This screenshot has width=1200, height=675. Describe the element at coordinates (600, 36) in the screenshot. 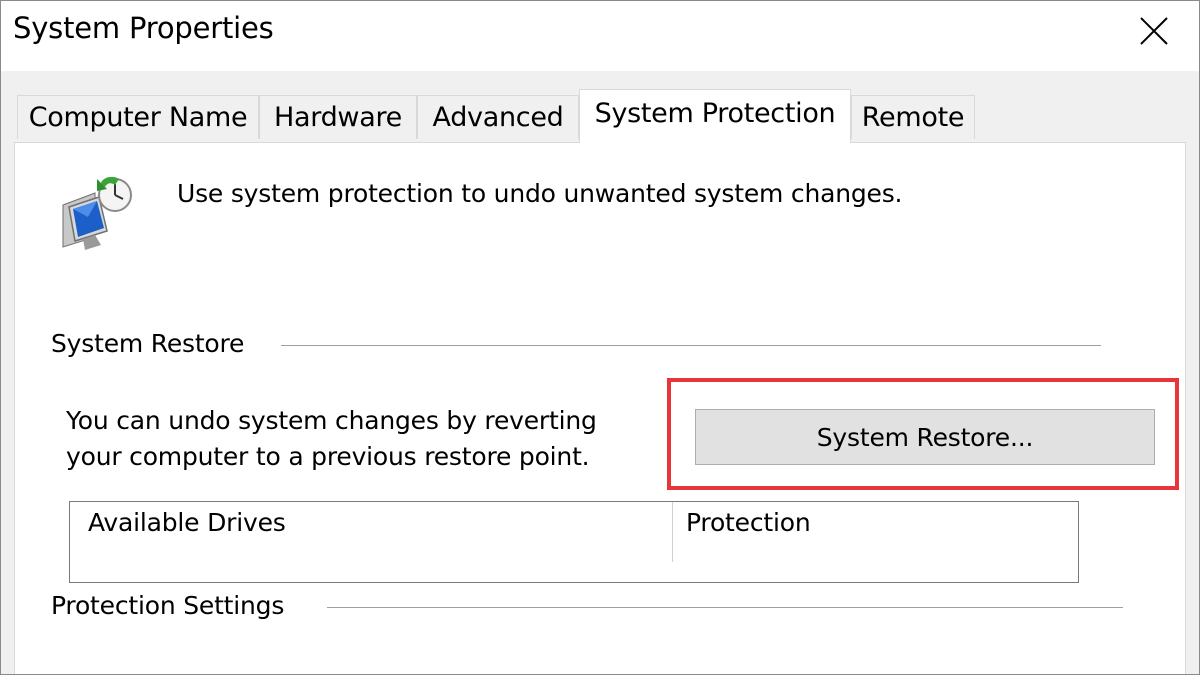

I see `title-bar: System Properties` at that location.